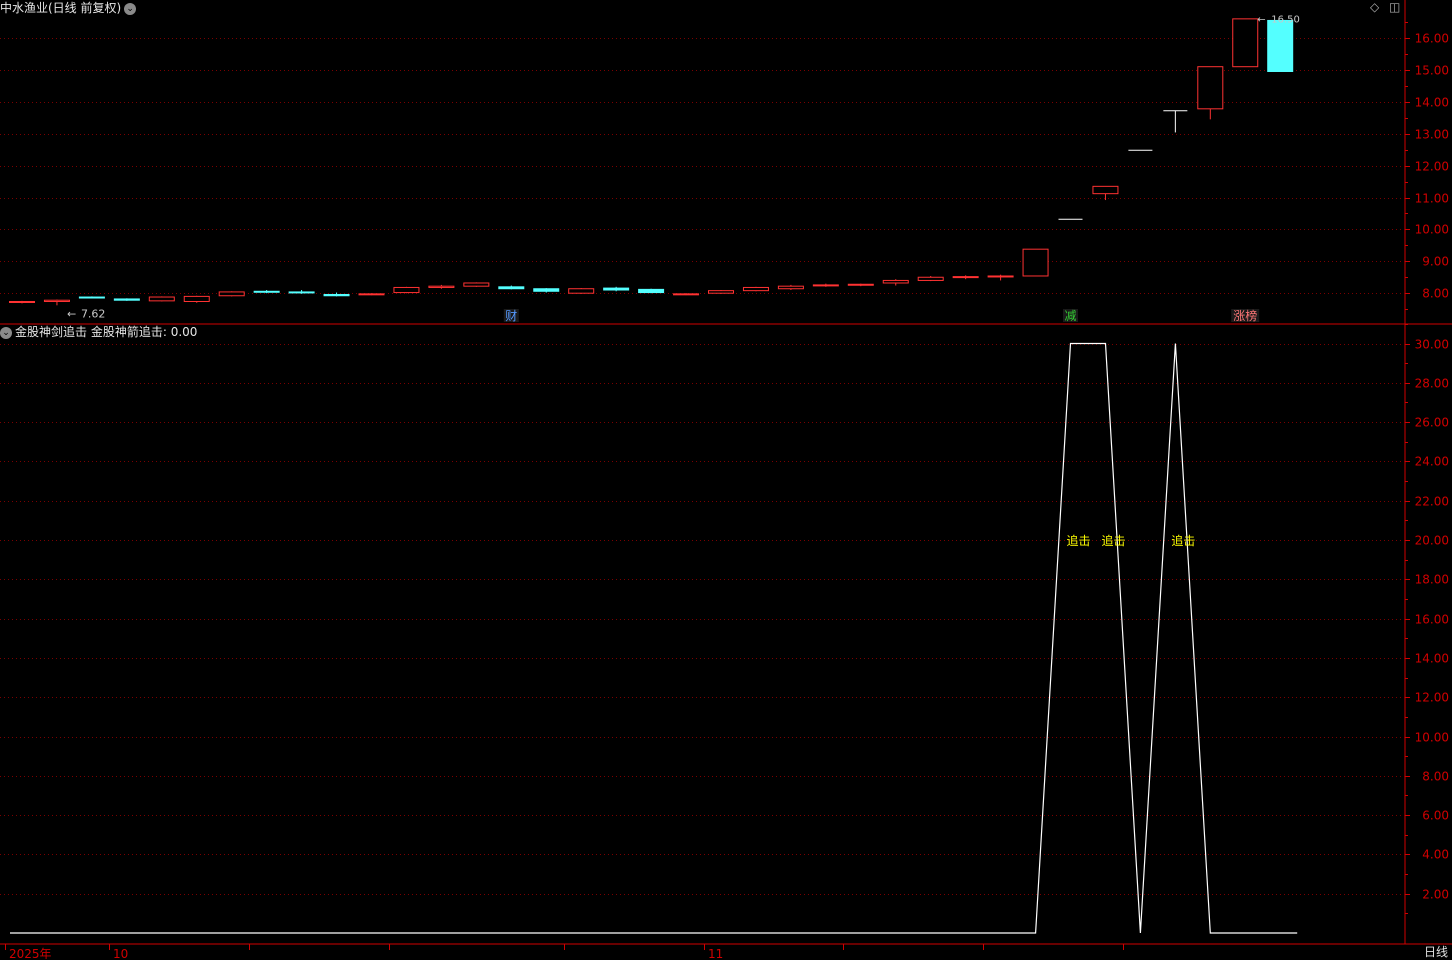 This screenshot has height=960, width=1452. Describe the element at coordinates (1432, 230) in the screenshot. I see `price-tick-label: 10.00` at that location.